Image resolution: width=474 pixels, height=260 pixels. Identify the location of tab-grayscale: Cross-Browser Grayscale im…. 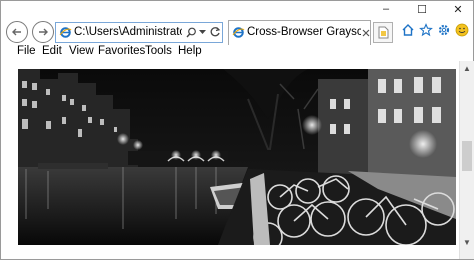
(299, 32).